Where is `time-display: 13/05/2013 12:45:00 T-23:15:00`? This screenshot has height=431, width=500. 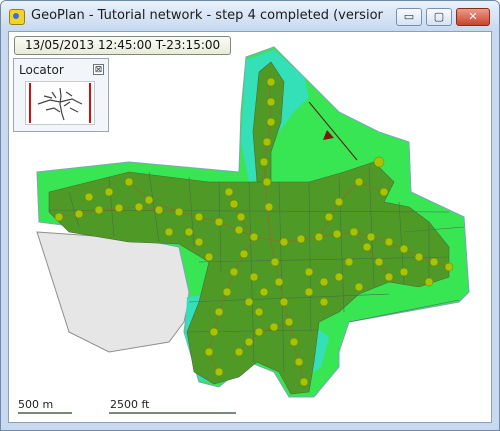 time-display: 13/05/2013 12:45:00 T-23:15:00 is located at coordinates (123, 45).